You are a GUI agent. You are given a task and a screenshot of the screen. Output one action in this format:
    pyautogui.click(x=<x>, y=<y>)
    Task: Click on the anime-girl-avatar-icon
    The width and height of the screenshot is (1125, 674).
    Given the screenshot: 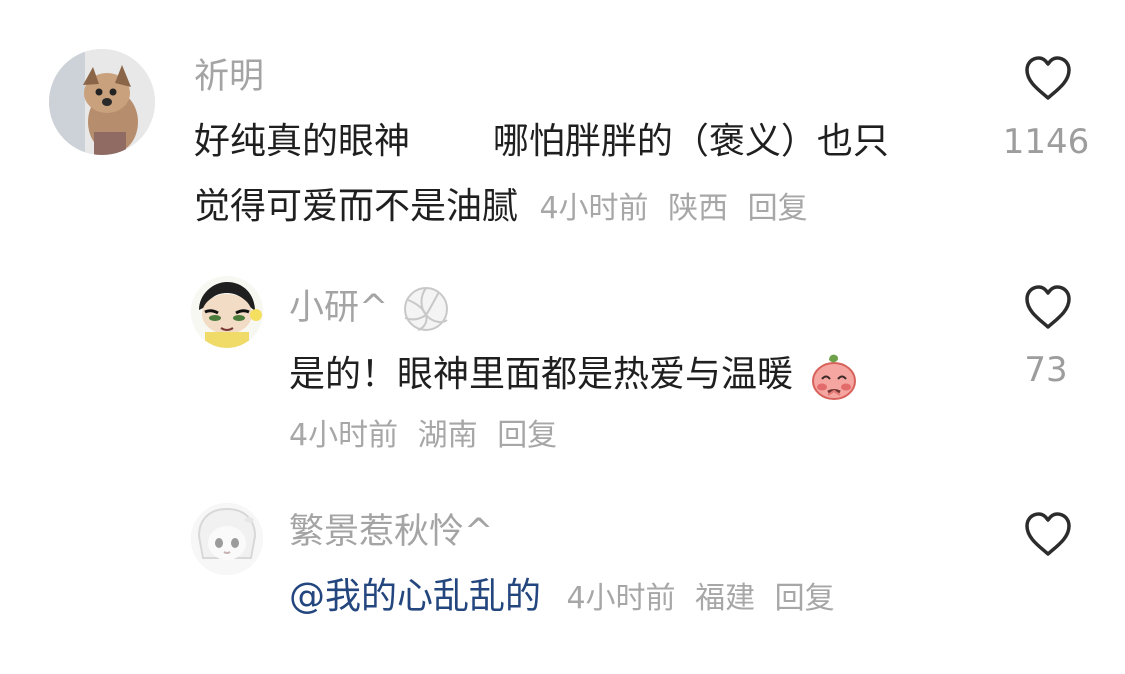 What is the action you would take?
    pyautogui.click(x=227, y=539)
    